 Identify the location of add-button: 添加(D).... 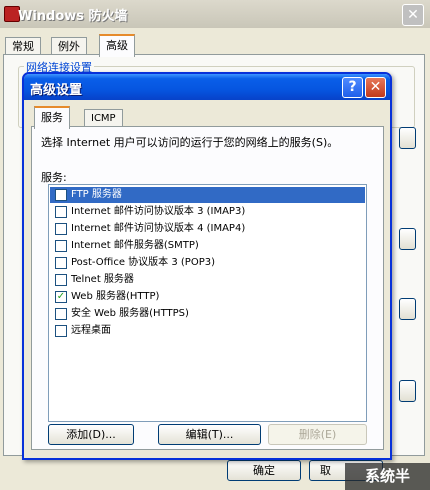
(91, 434).